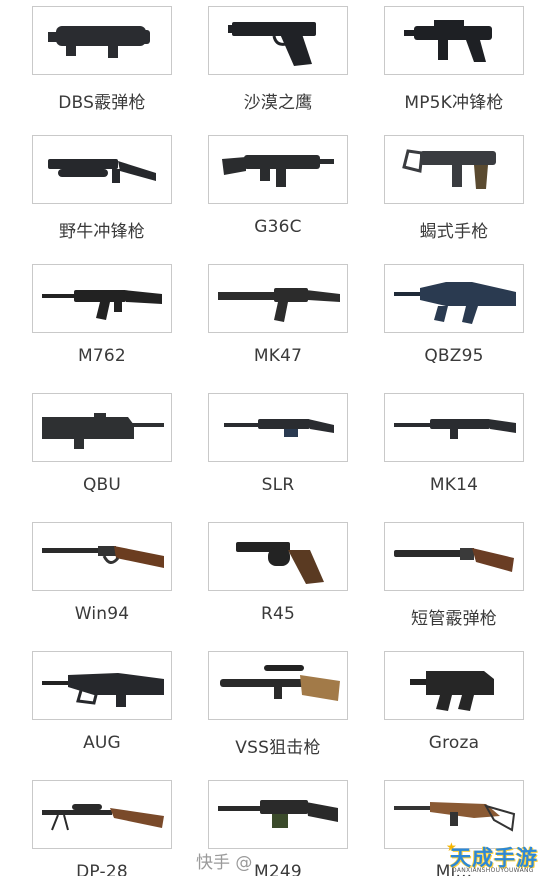 This screenshot has height=876, width=556. I want to click on weapon-name: MP5K冲锋枪, so click(454, 103).